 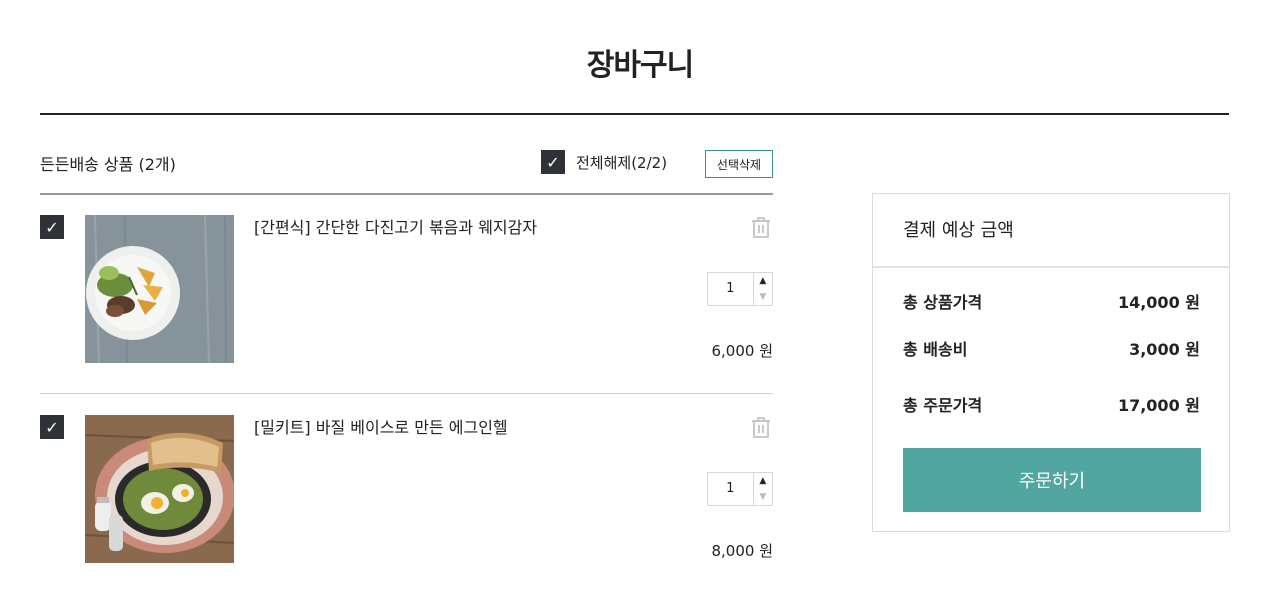 What do you see at coordinates (1052, 480) in the screenshot?
I see `order-button: 주문하기` at bounding box center [1052, 480].